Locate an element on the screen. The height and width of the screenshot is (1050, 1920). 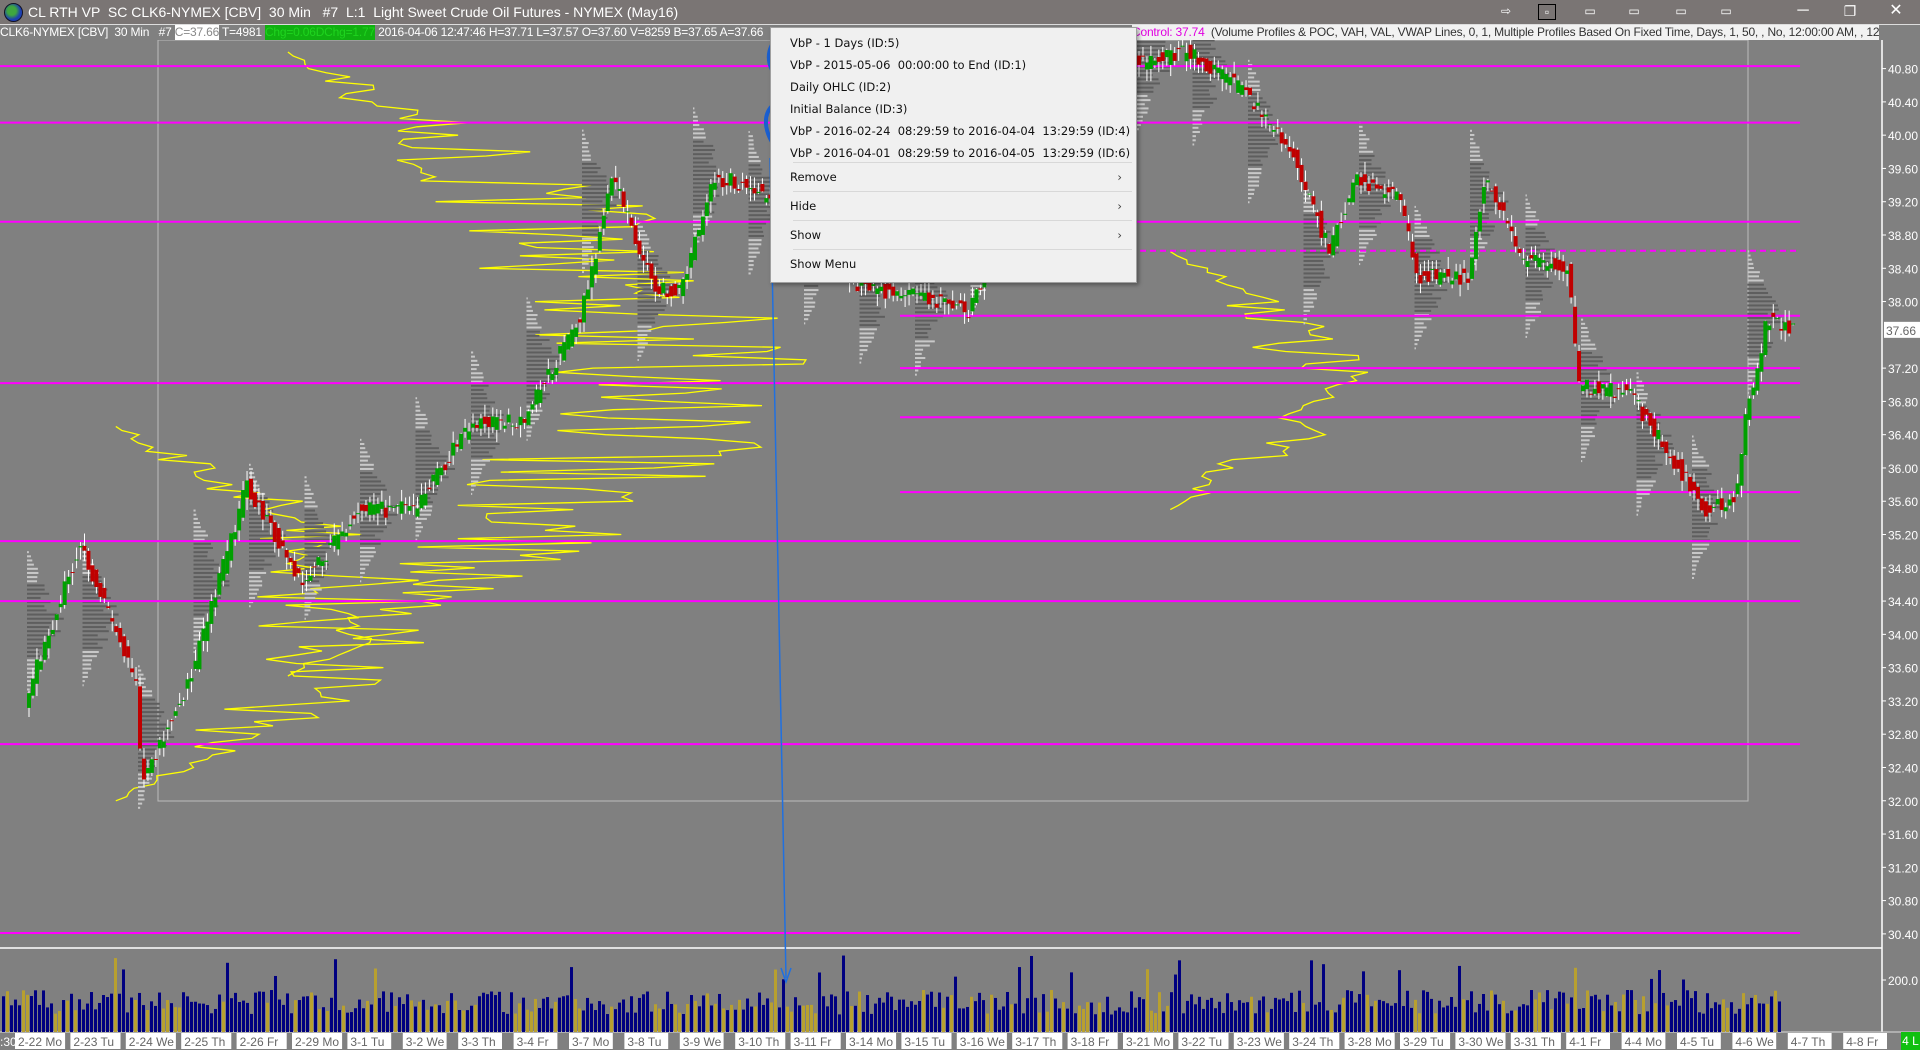
menu-item-study: VbP - 1 Days (ID:5) is located at coordinates (953, 43).